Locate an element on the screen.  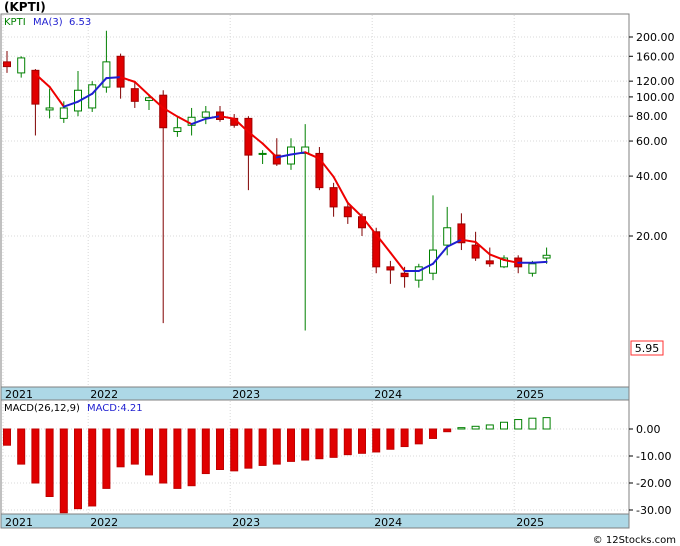
price-y-tick-label: 20.00 is located at coordinates (652, 236).